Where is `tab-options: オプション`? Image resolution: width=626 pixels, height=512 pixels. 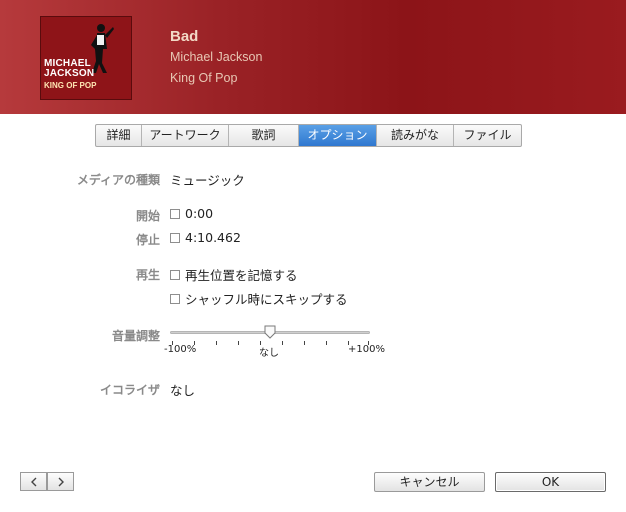 tab-options: オプション is located at coordinates (338, 135).